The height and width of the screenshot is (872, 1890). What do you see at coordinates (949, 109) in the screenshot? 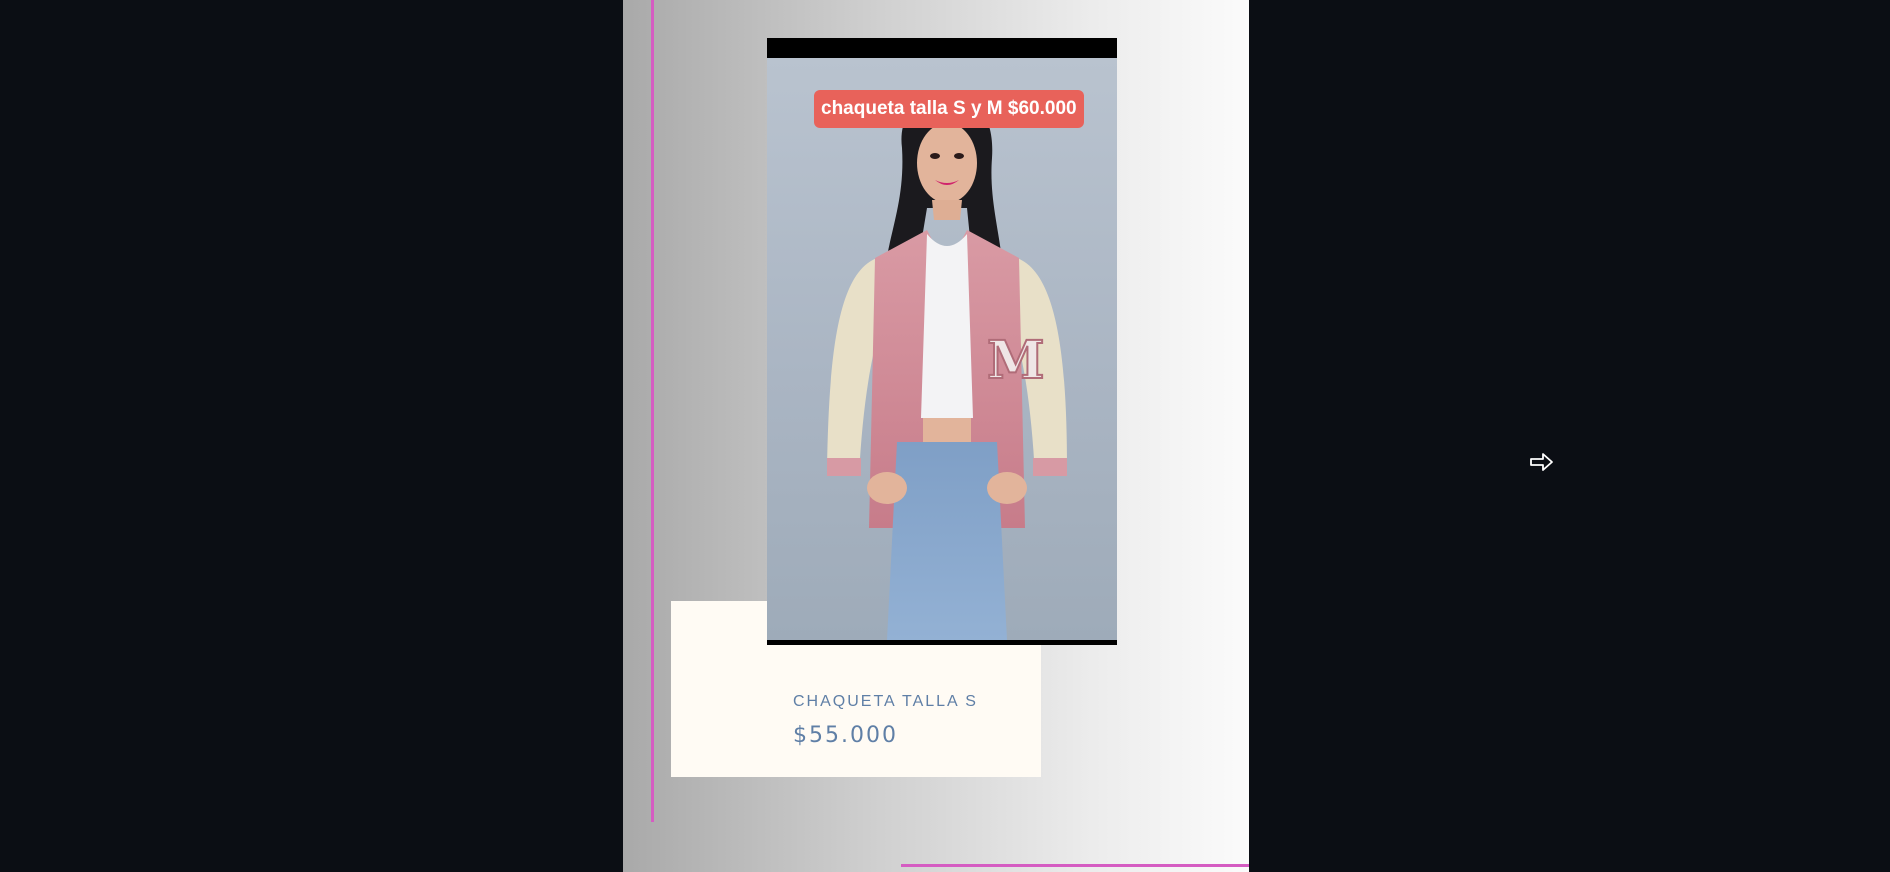
I see `image-caption-label: chaqueta talla S y M $60.000` at bounding box center [949, 109].